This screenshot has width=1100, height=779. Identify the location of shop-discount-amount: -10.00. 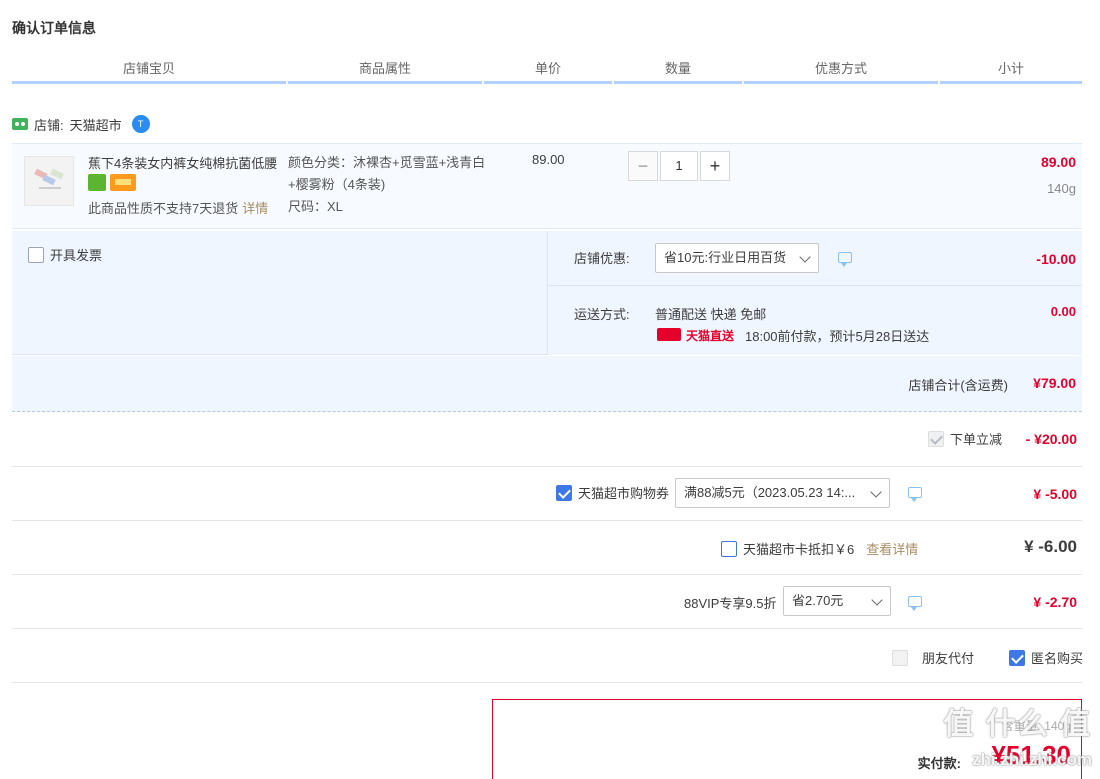
(1056, 259).